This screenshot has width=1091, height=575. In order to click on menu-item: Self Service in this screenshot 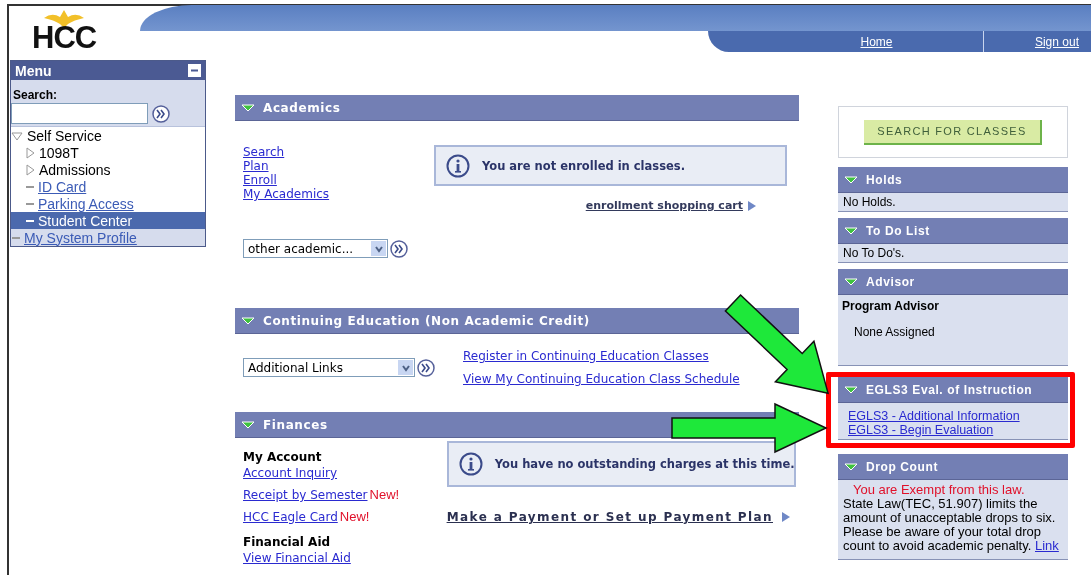, I will do `click(64, 135)`.